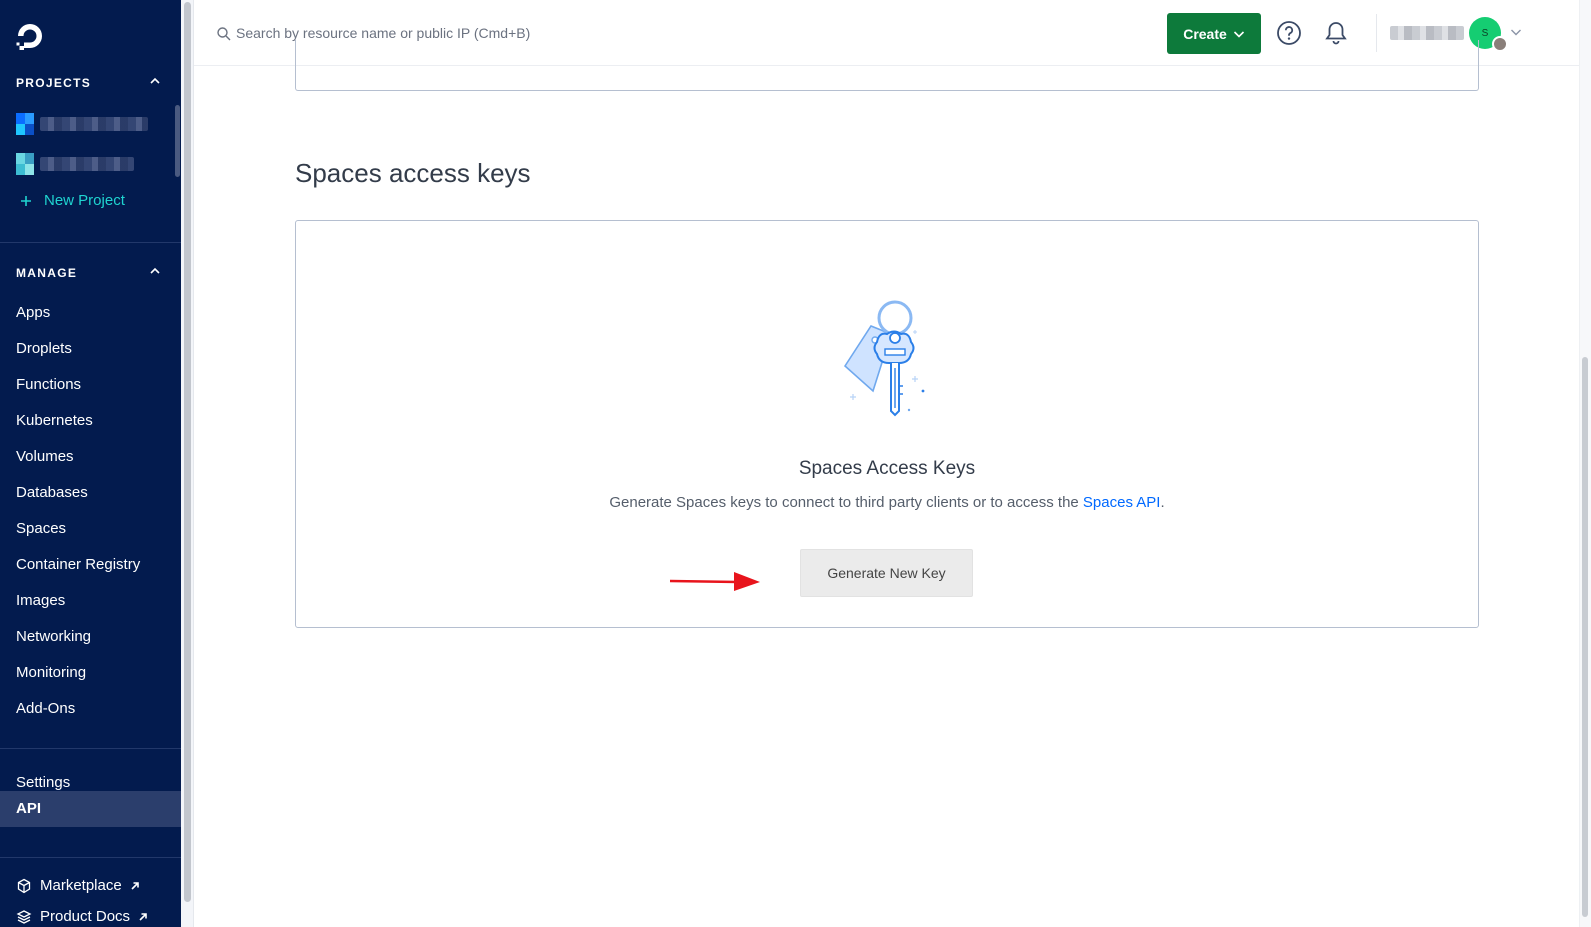  I want to click on sidebar-item-databases: Databases, so click(52, 492).